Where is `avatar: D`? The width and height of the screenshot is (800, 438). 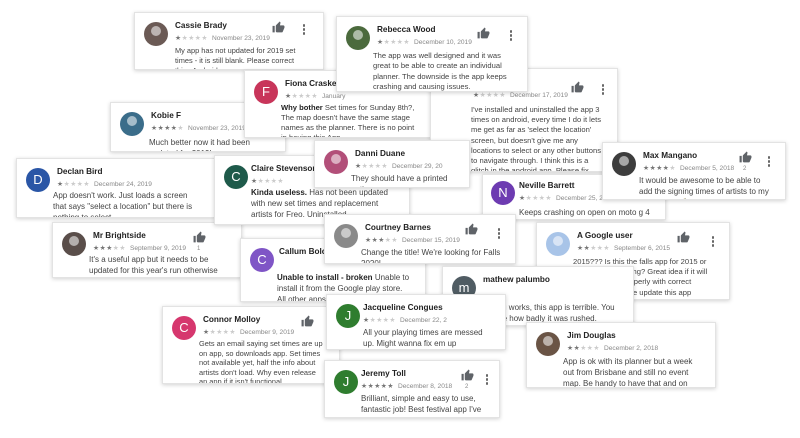
avatar: D is located at coordinates (38, 180).